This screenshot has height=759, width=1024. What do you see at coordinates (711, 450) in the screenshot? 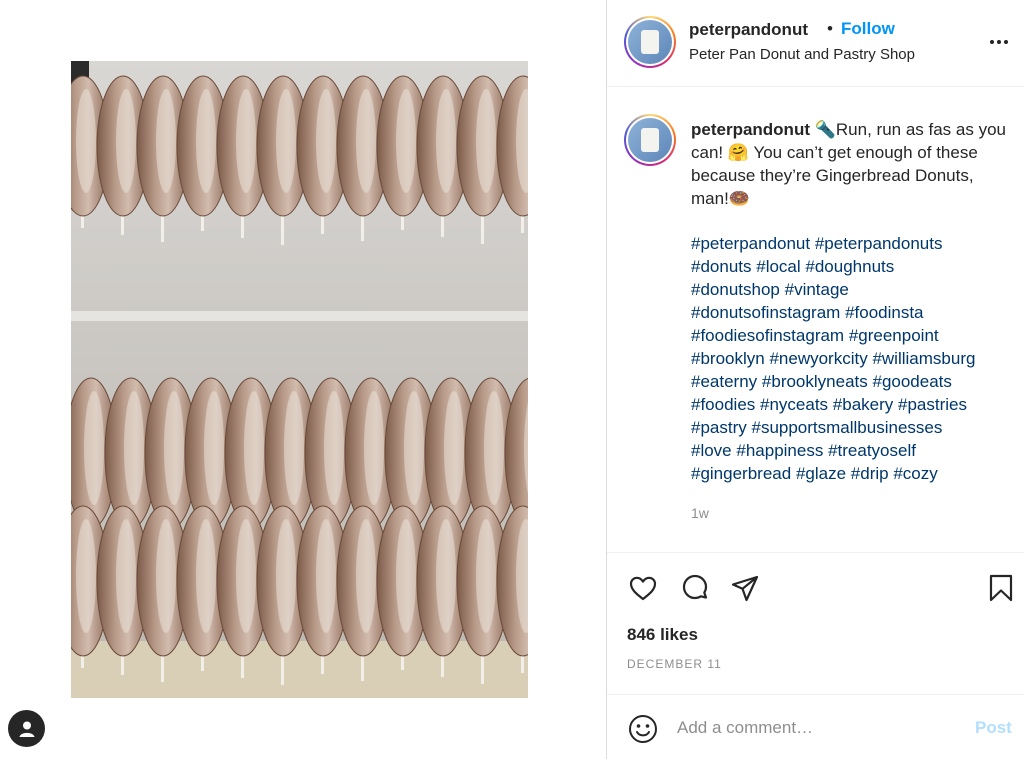
I see `hashtag-link: #love` at bounding box center [711, 450].